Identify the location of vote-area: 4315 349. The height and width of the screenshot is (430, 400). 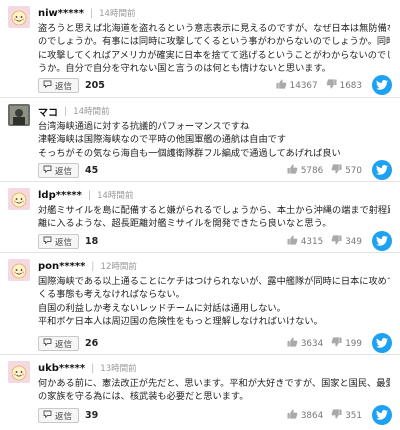
(320, 241).